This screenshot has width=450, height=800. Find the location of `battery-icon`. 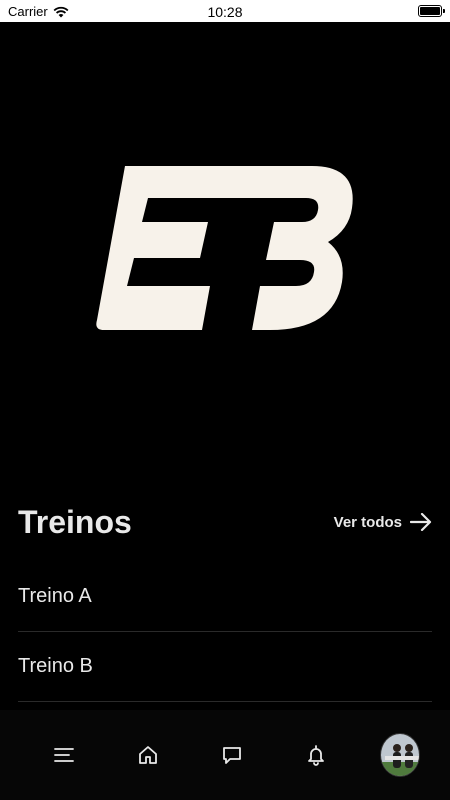

battery-icon is located at coordinates (431, 11).